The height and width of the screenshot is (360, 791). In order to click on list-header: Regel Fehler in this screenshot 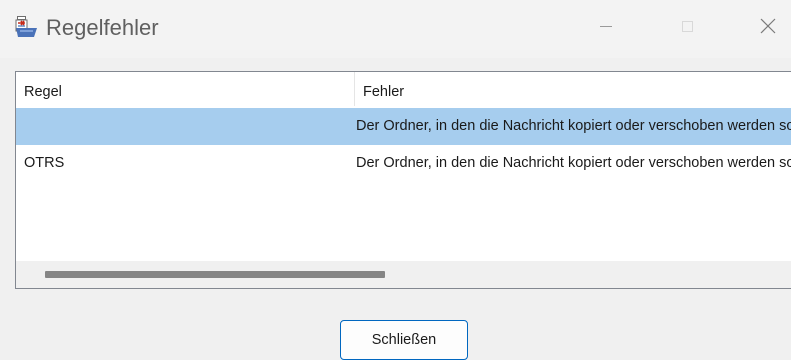, I will do `click(403, 89)`.